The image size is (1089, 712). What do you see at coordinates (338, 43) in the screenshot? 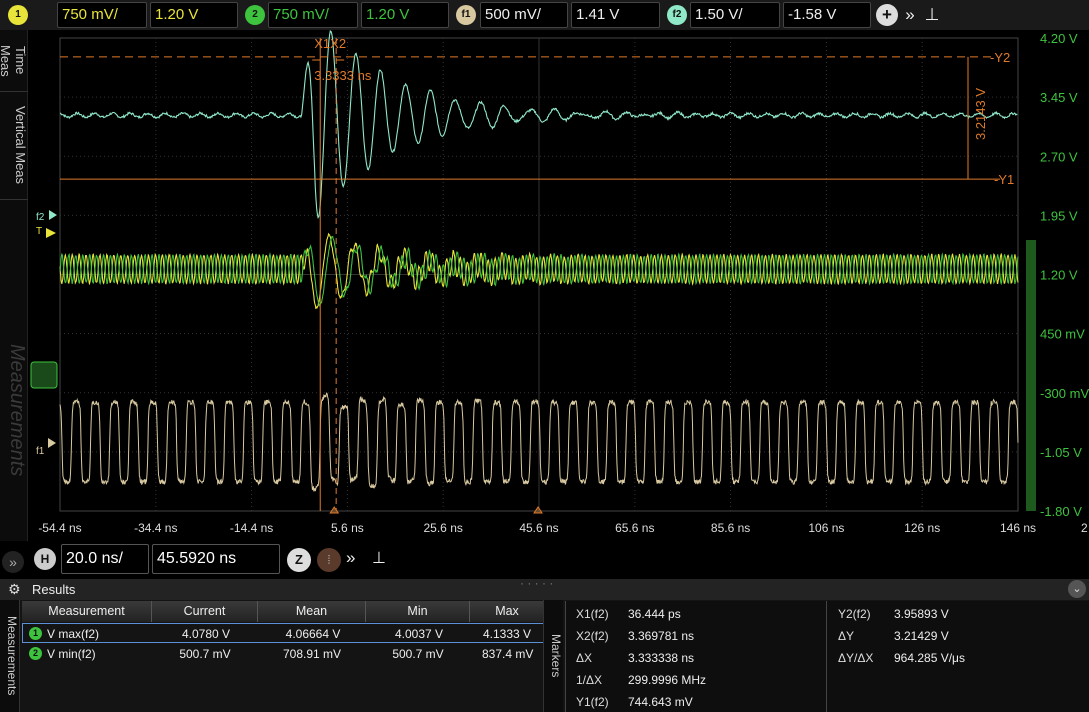
I see `cursor-x2-label: X2` at bounding box center [338, 43].